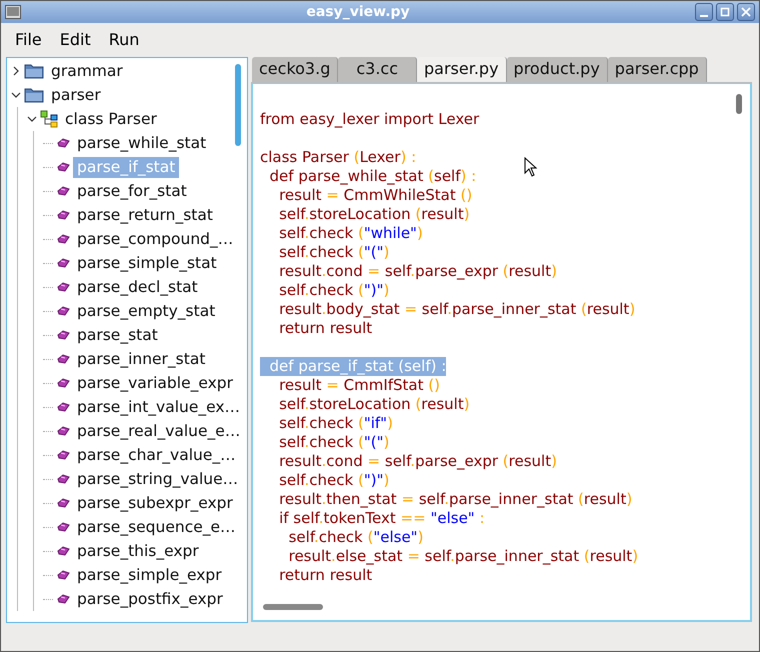  Describe the element at coordinates (377, 70) in the screenshot. I see `file-tab: c3.cc` at that location.